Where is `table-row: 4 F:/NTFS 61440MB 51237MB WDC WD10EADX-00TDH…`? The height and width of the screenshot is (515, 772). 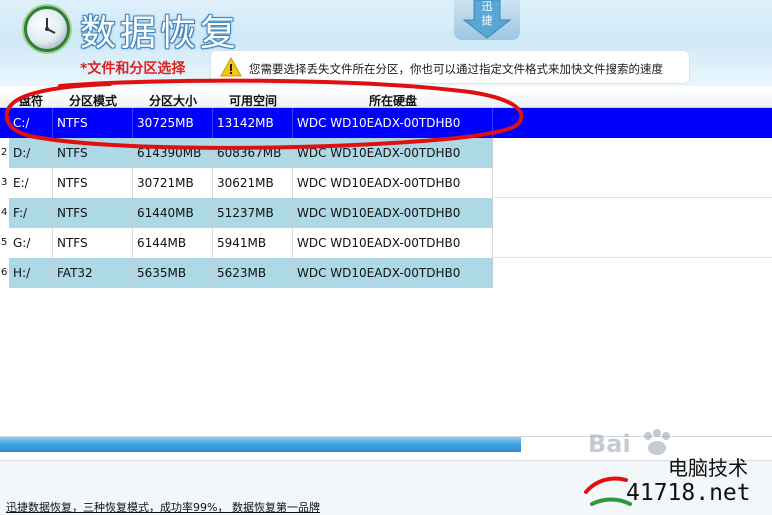 table-row: 4 F:/NTFS 61440MB 51237MB WDC WD10EADX-00TDH… is located at coordinates (386, 213).